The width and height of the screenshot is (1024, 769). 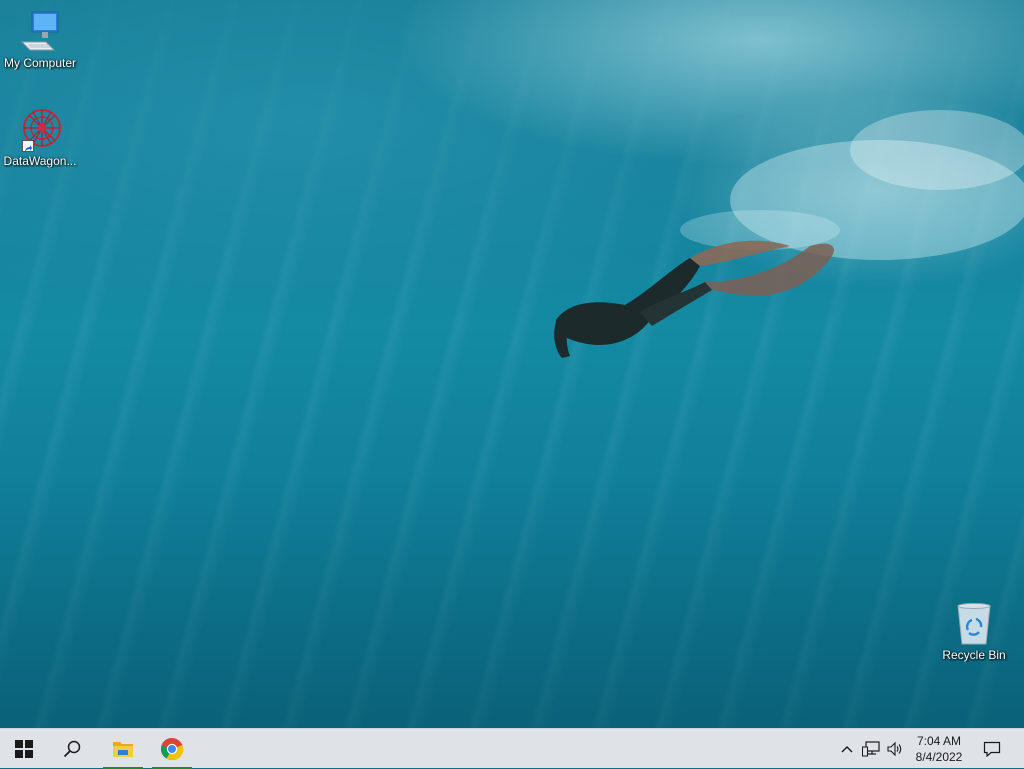 I want to click on computer-icon, so click(x=40, y=32).